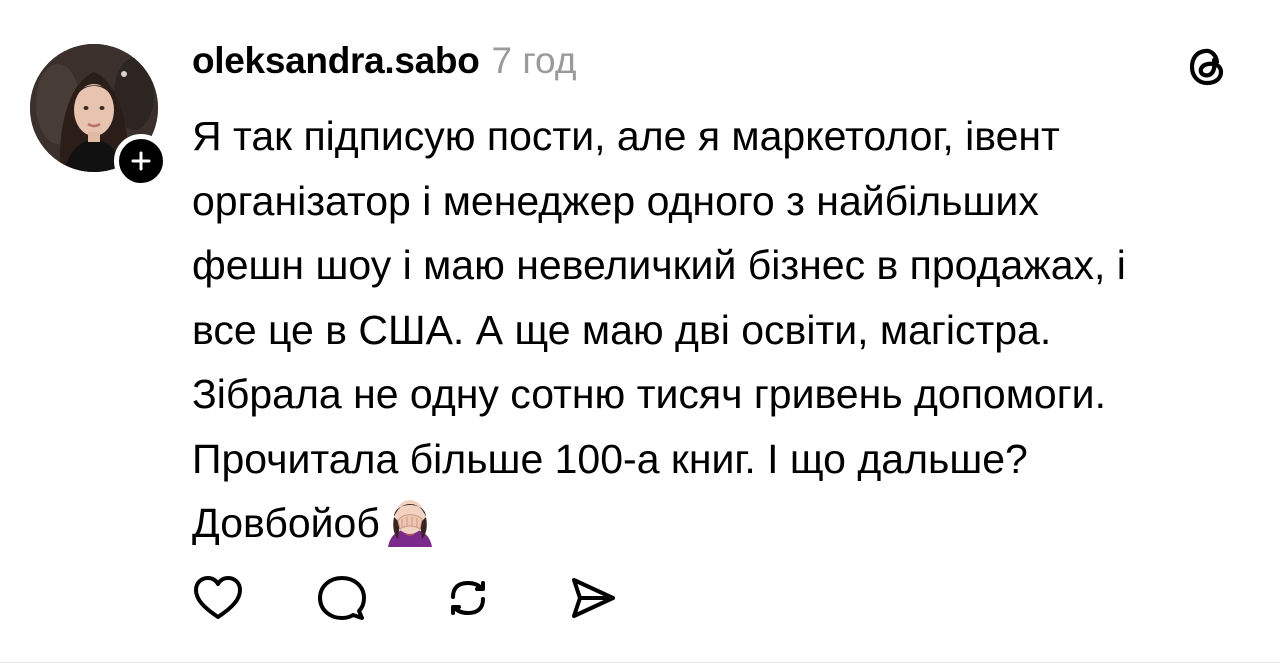  I want to click on plus-icon, so click(141, 161).